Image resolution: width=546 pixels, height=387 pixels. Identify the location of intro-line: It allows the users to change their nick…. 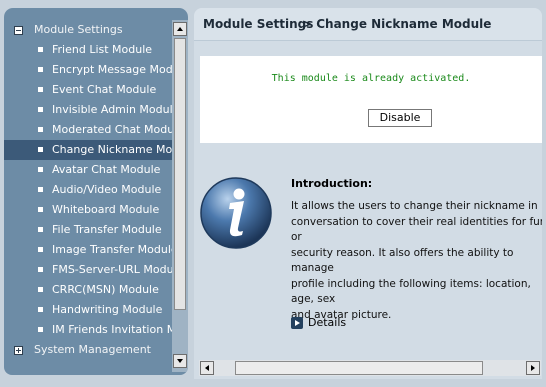
(414, 206).